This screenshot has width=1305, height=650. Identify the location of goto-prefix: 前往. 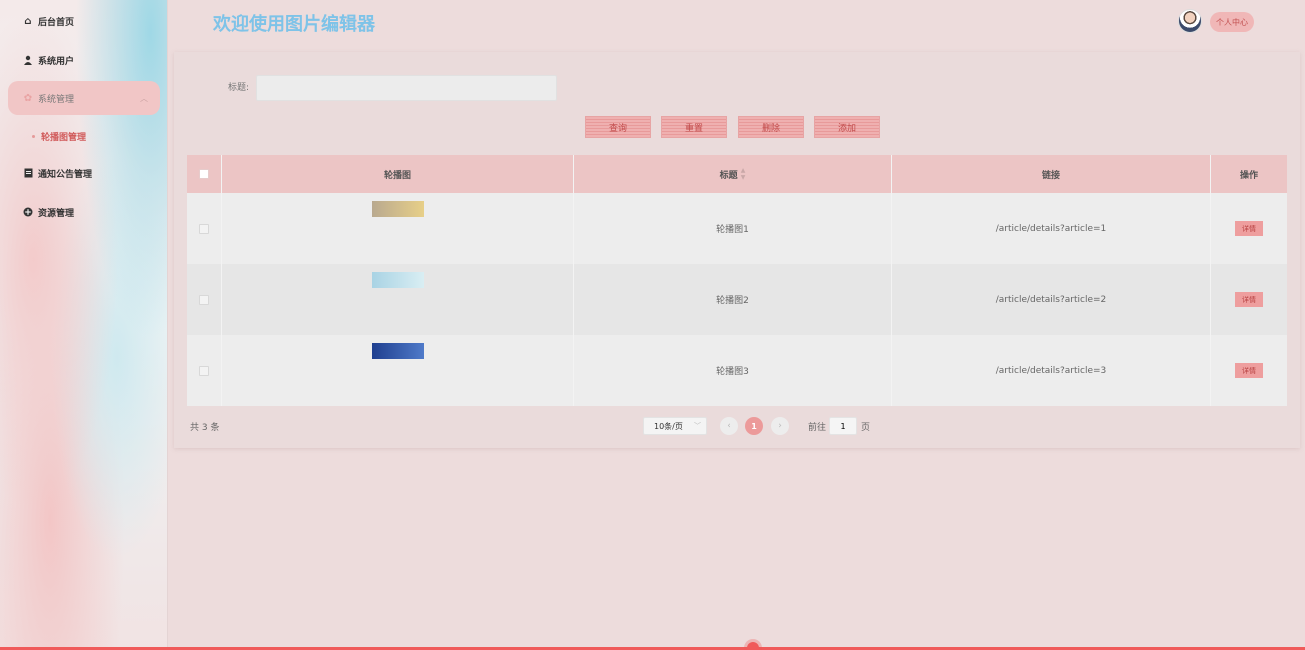
(817, 428).